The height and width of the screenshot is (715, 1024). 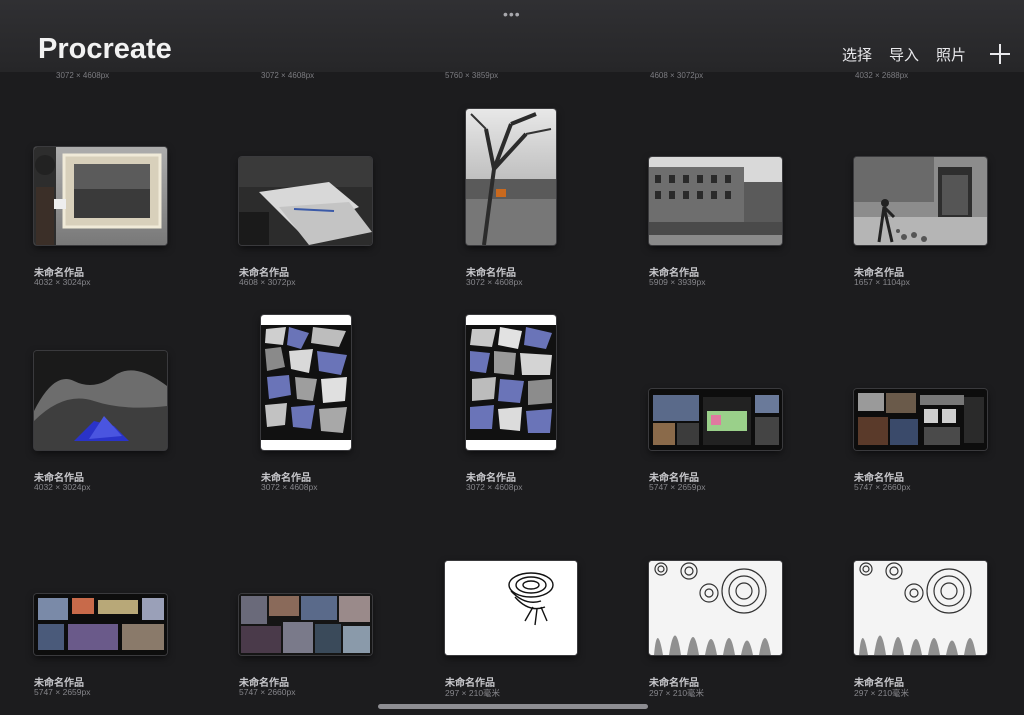 What do you see at coordinates (904, 54) in the screenshot?
I see `import-button: 导入` at bounding box center [904, 54].